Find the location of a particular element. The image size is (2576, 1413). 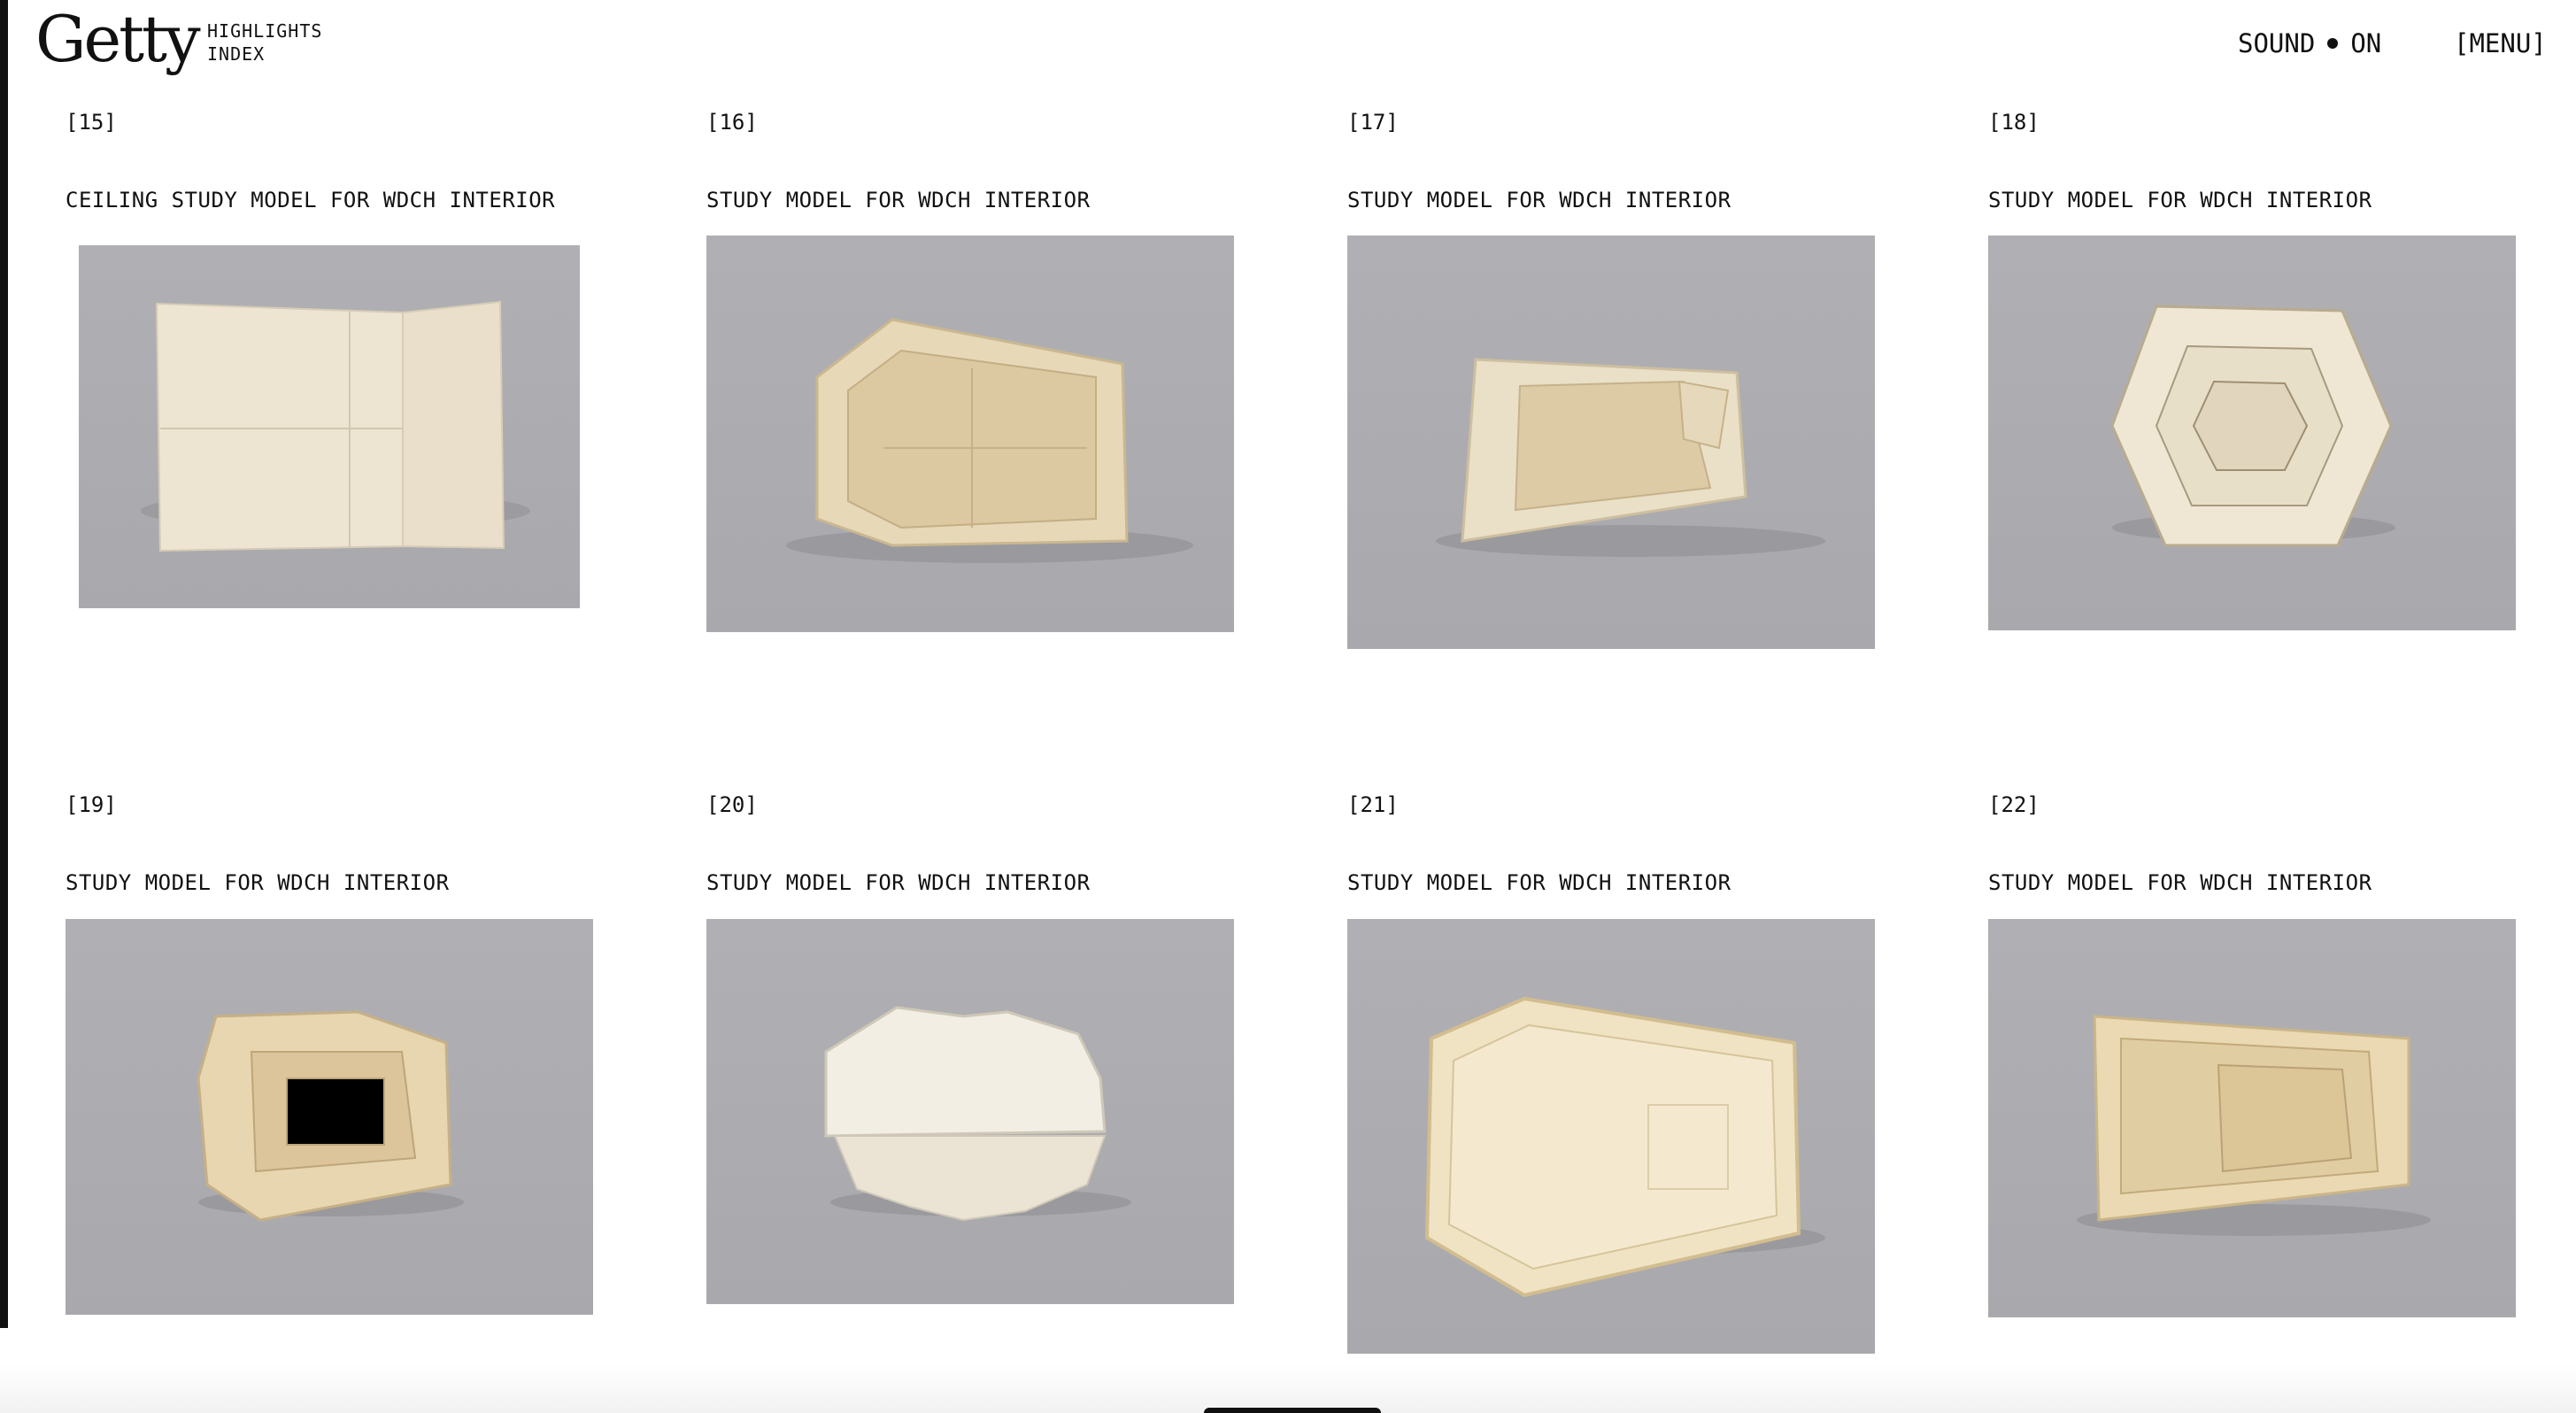

item-number: [22] is located at coordinates (2014, 804).